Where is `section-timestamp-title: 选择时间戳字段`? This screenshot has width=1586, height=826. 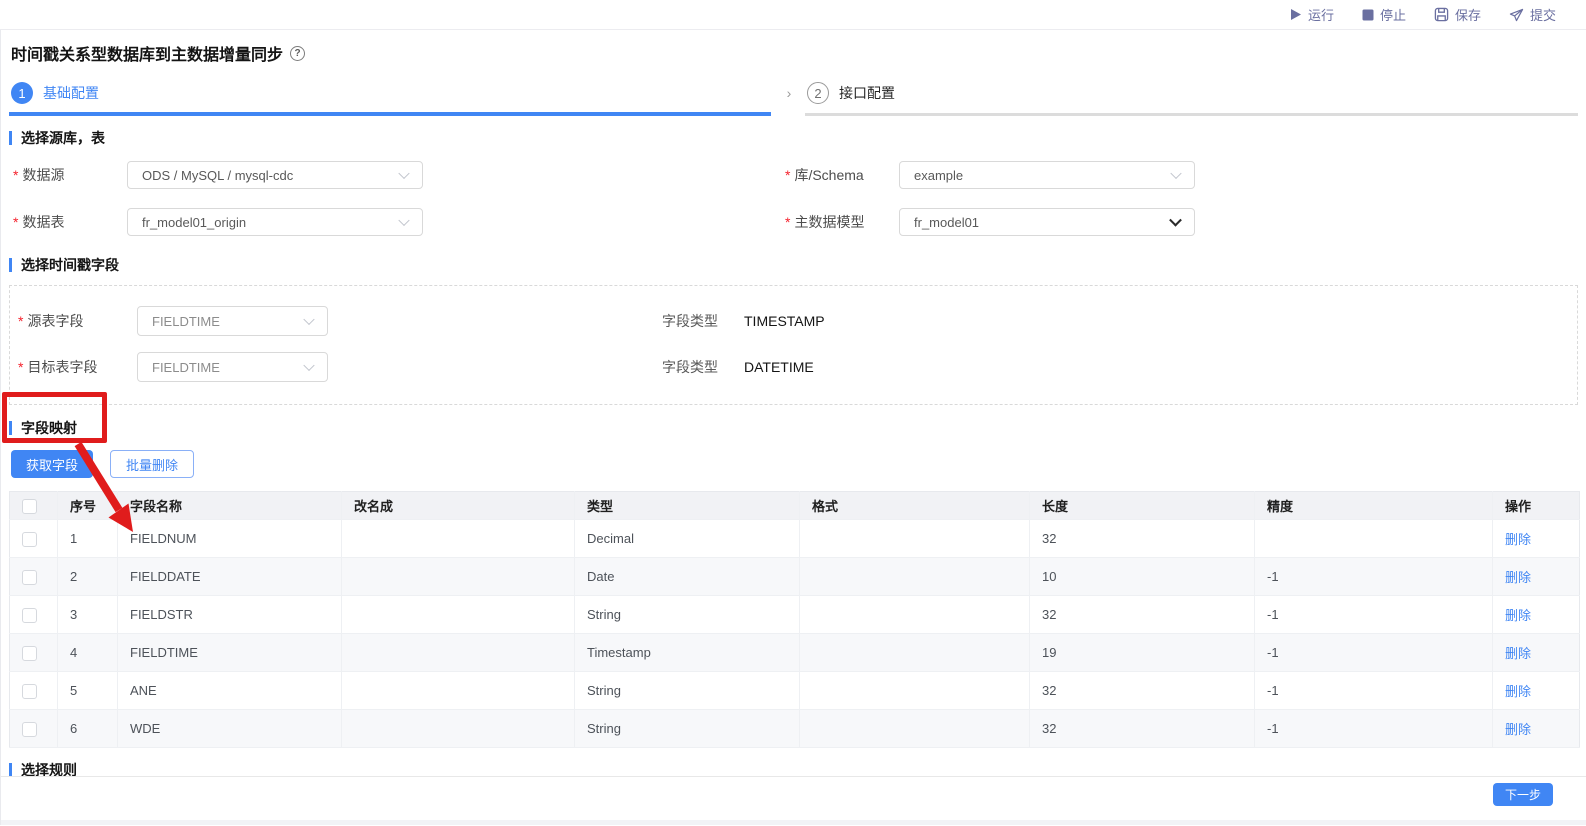 section-timestamp-title: 选择时间戳字段 is located at coordinates (70, 265).